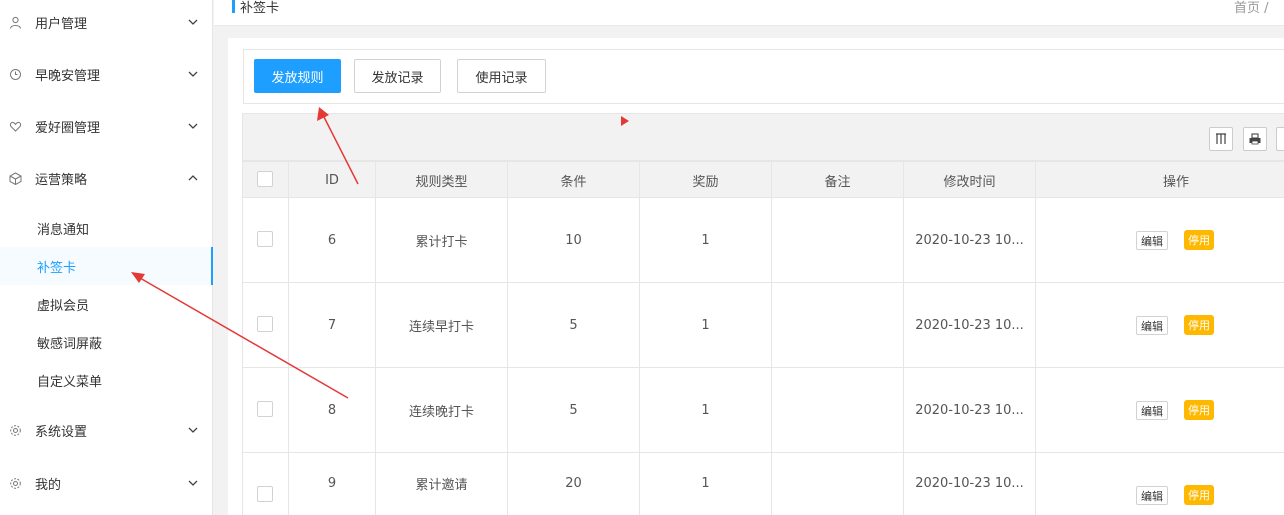 This screenshot has height=515, width=1284. What do you see at coordinates (1175, 182) in the screenshot?
I see `column-header-actions: 操作` at bounding box center [1175, 182].